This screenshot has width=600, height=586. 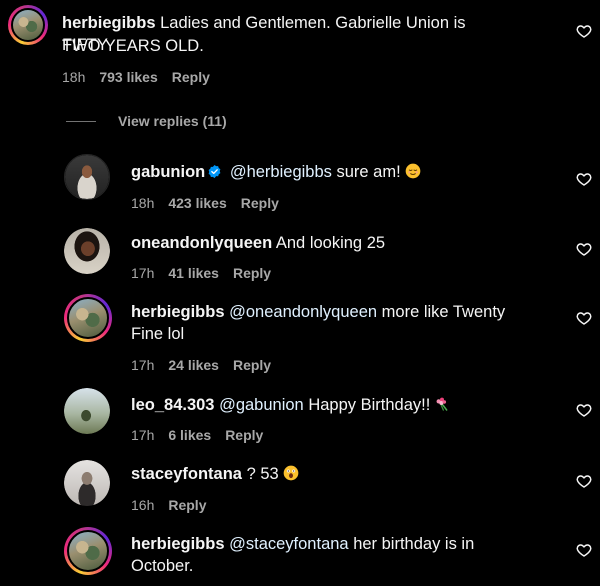 What do you see at coordinates (172, 121) in the screenshot?
I see `view-replies-label: View replies (11)` at bounding box center [172, 121].